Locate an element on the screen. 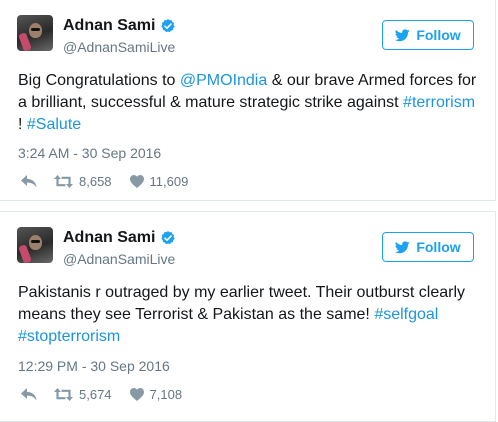 Image resolution: width=498 pixels, height=422 pixels. tweet-text-segment: ! is located at coordinates (22, 124).